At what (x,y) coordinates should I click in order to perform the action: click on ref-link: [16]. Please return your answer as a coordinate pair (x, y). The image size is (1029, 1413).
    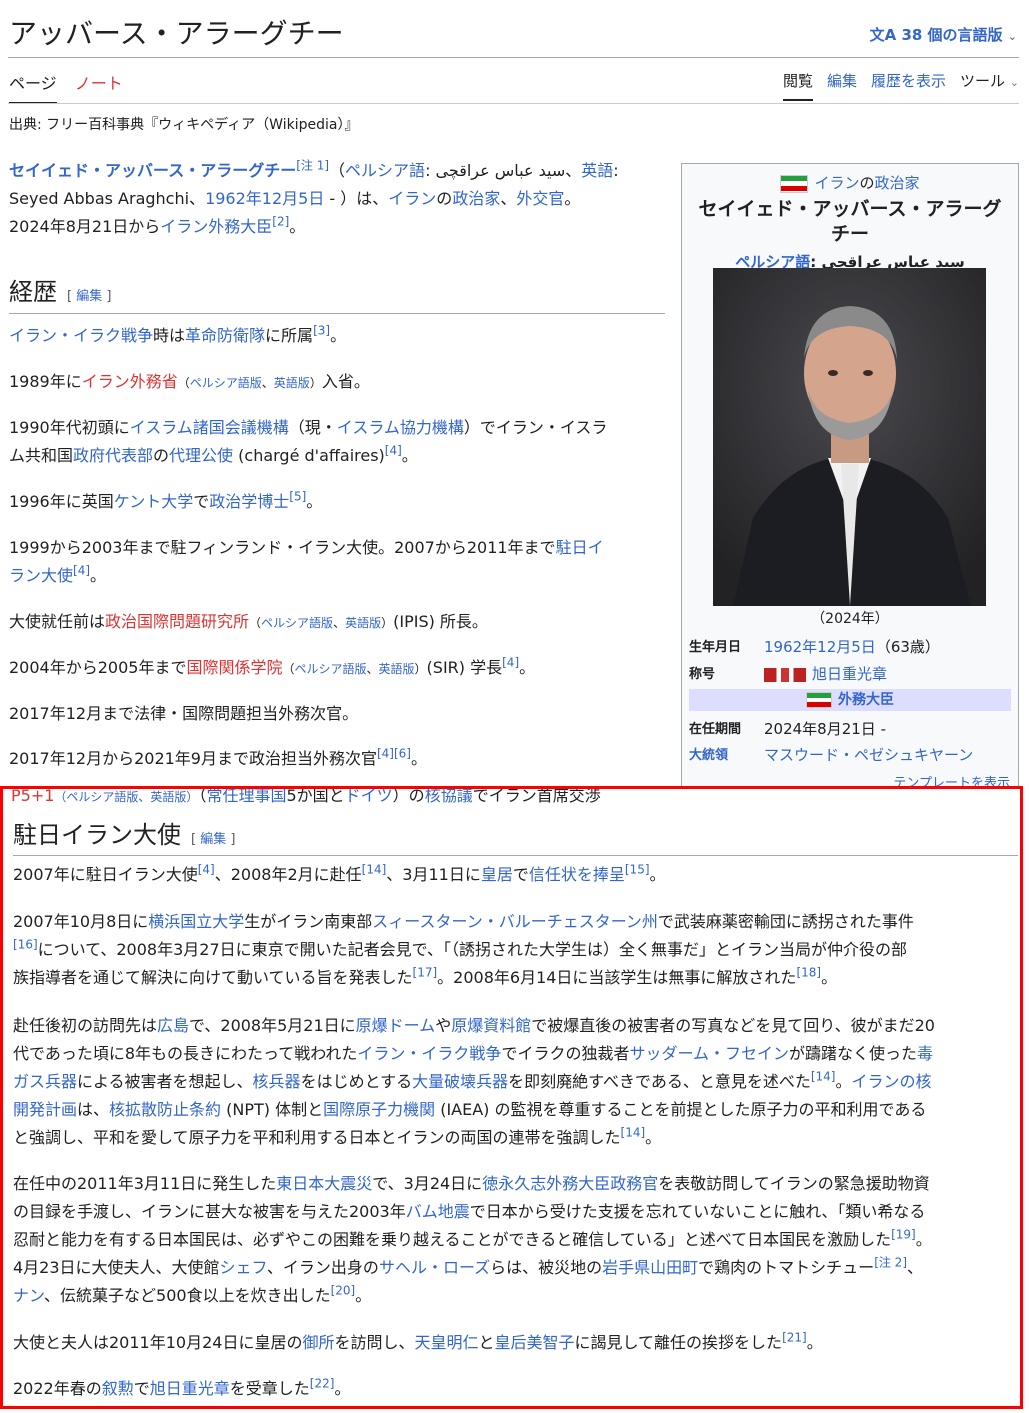
    Looking at the image, I should click on (25, 945).